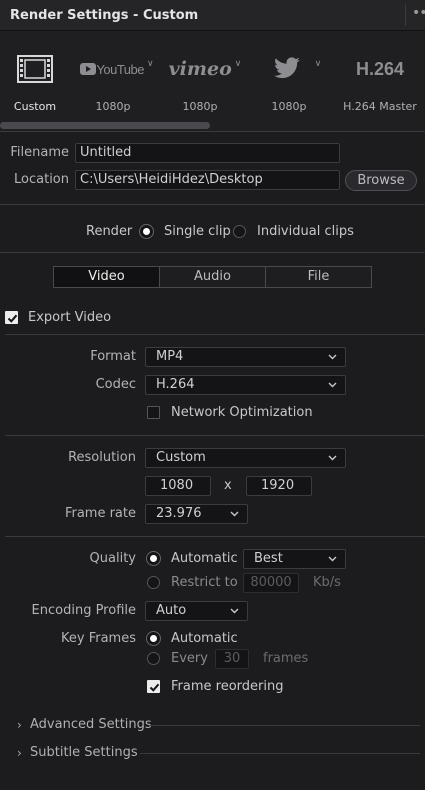 This screenshot has width=425, height=790. I want to click on advanced-settings-toggle: › Advanced Settings, so click(84, 726).